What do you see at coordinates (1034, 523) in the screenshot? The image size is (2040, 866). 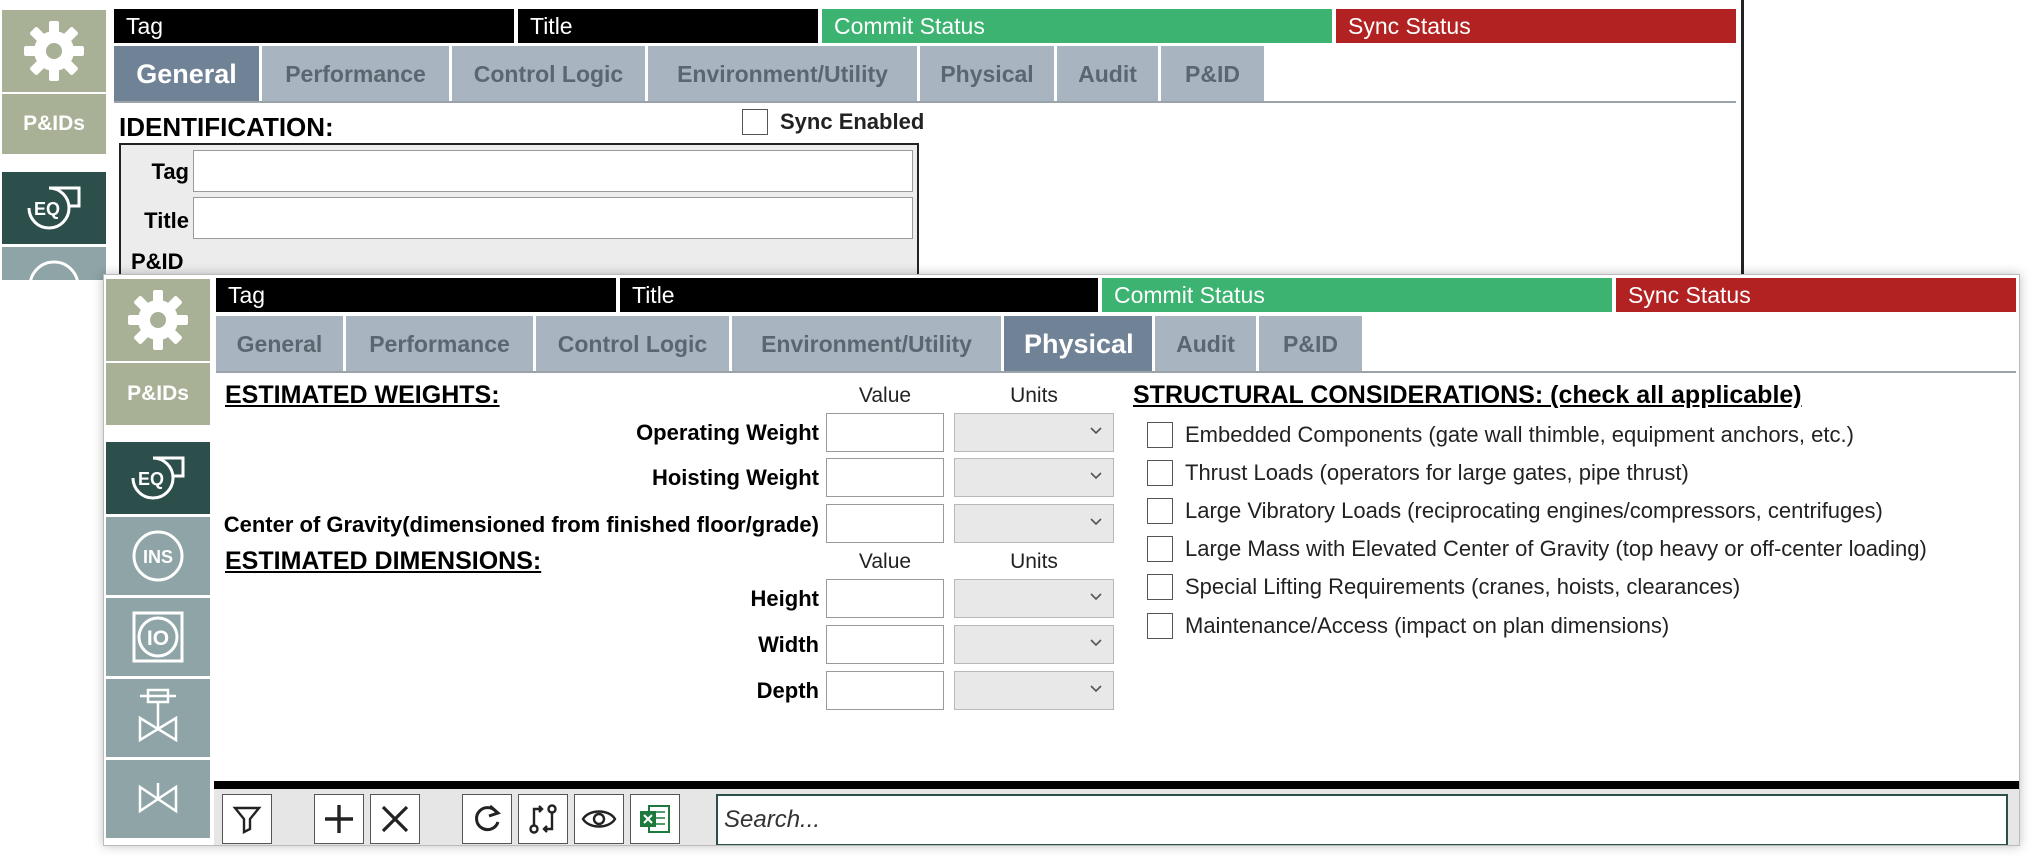 I see `center-of-gravity-units` at bounding box center [1034, 523].